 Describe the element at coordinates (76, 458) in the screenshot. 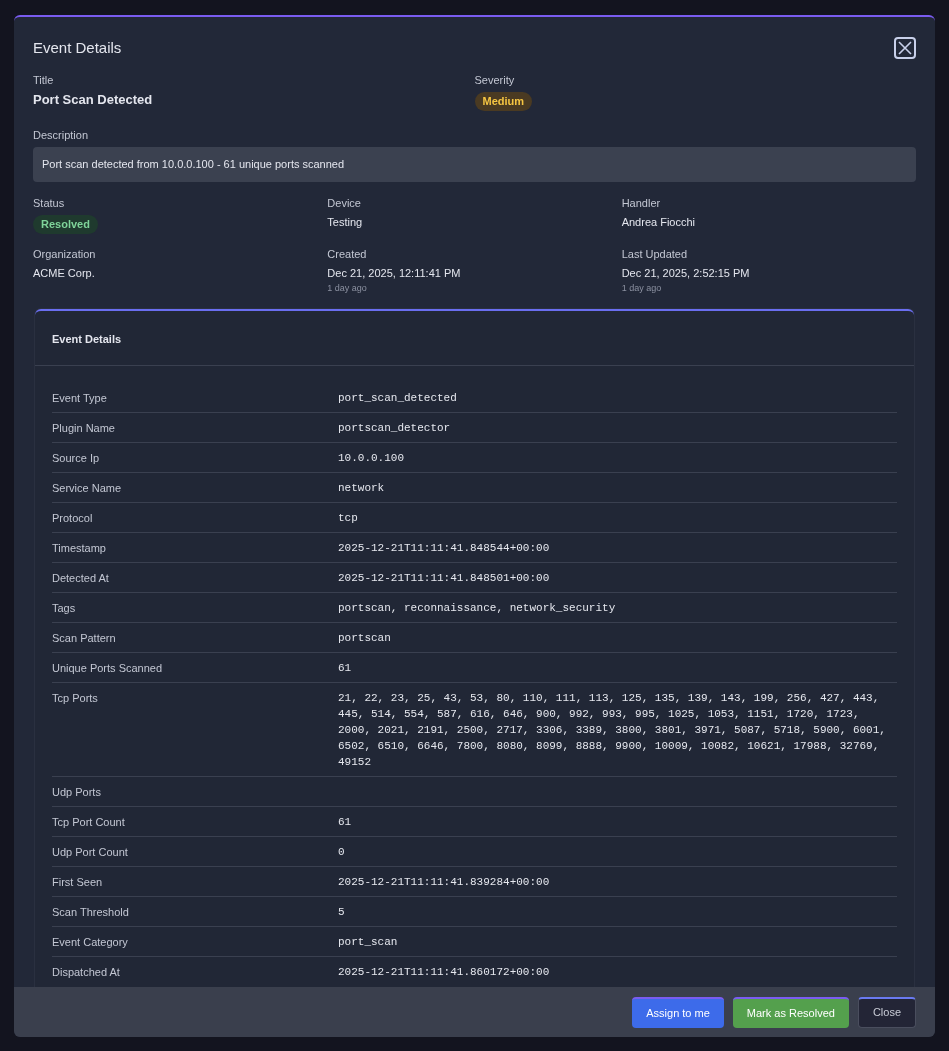

I see `detail-label: Source Ip` at that location.